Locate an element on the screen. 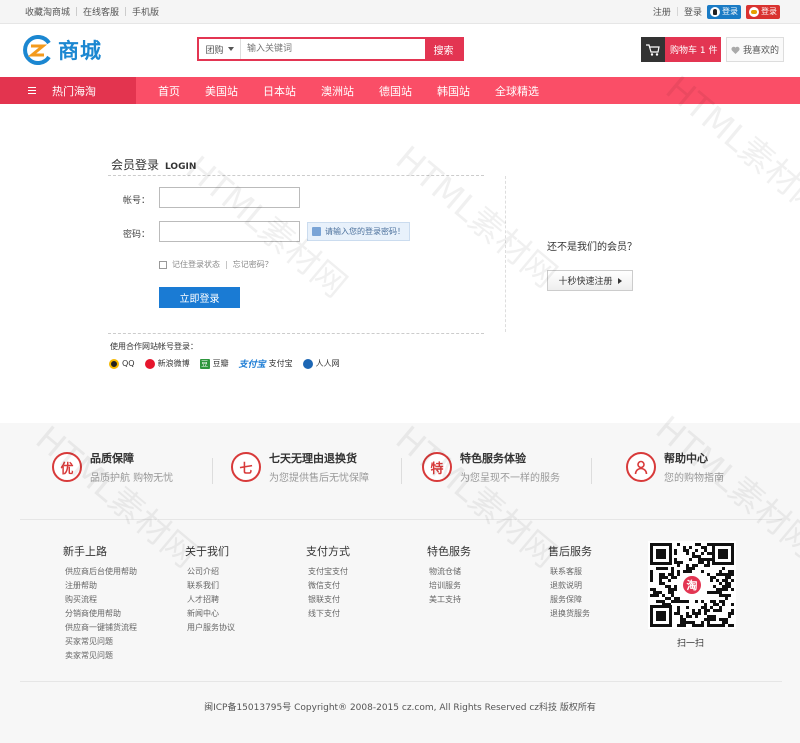 The width and height of the screenshot is (800, 743). partner-douban: 豆 豆瓣 is located at coordinates (214, 363).